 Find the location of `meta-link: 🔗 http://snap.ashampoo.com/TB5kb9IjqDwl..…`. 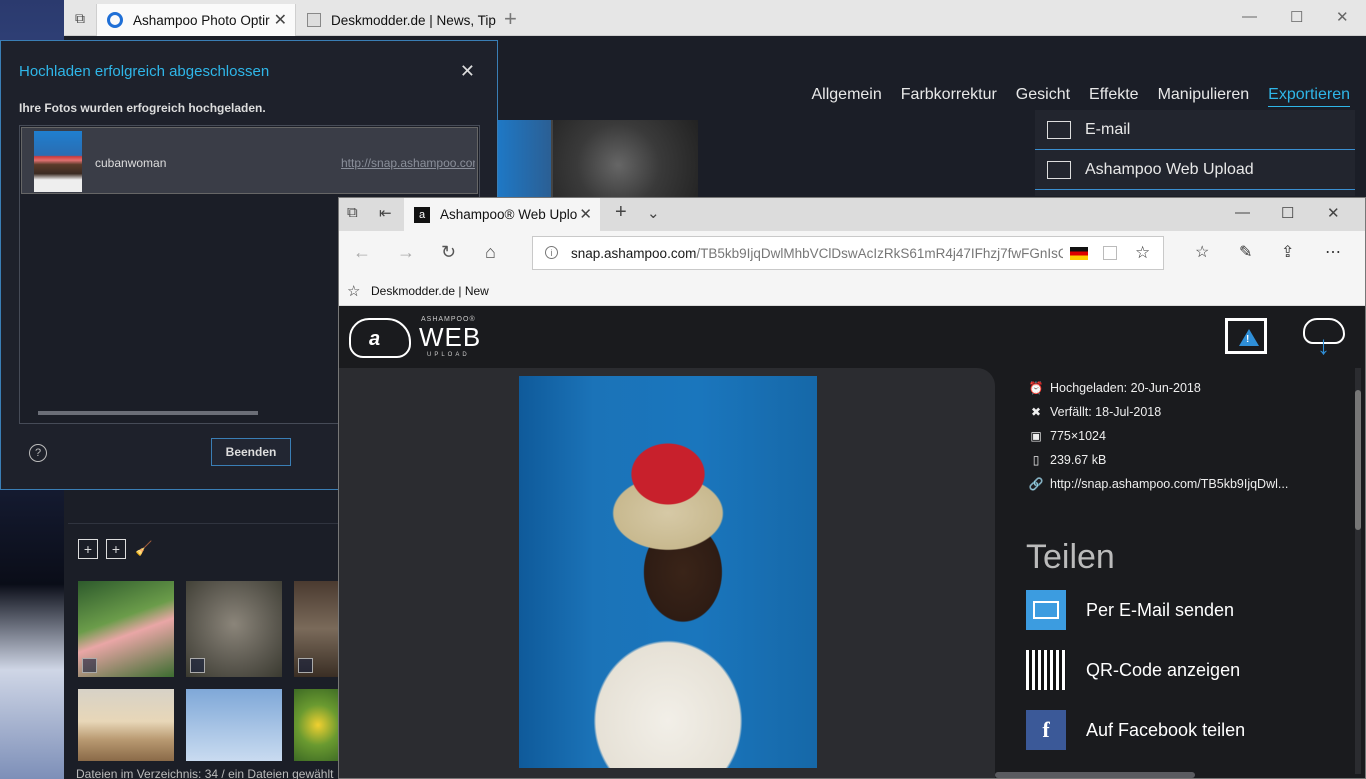

meta-link: 🔗 http://snap.ashampoo.com/TB5kb9IjqDwl..… is located at coordinates (1158, 484).